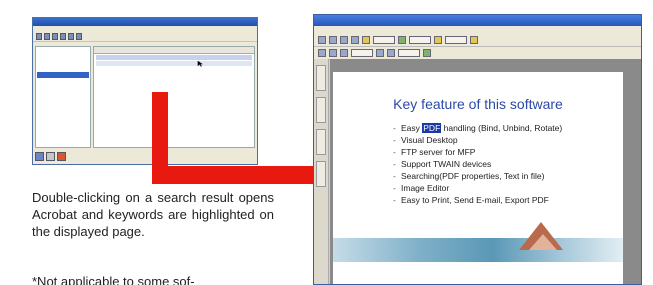  I want to click on slide-title: Key feature of this software, so click(478, 104).